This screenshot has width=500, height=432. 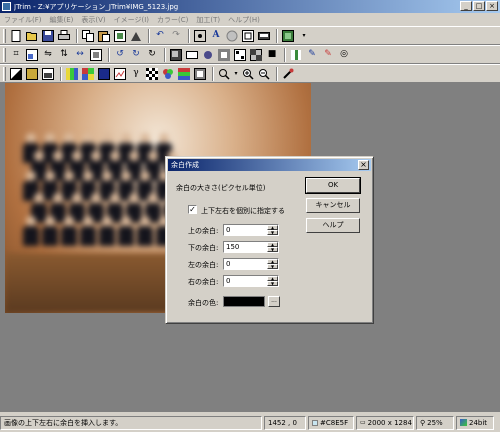 What do you see at coordinates (136, 36) in the screenshot?
I see `paint-icon` at bounding box center [136, 36].